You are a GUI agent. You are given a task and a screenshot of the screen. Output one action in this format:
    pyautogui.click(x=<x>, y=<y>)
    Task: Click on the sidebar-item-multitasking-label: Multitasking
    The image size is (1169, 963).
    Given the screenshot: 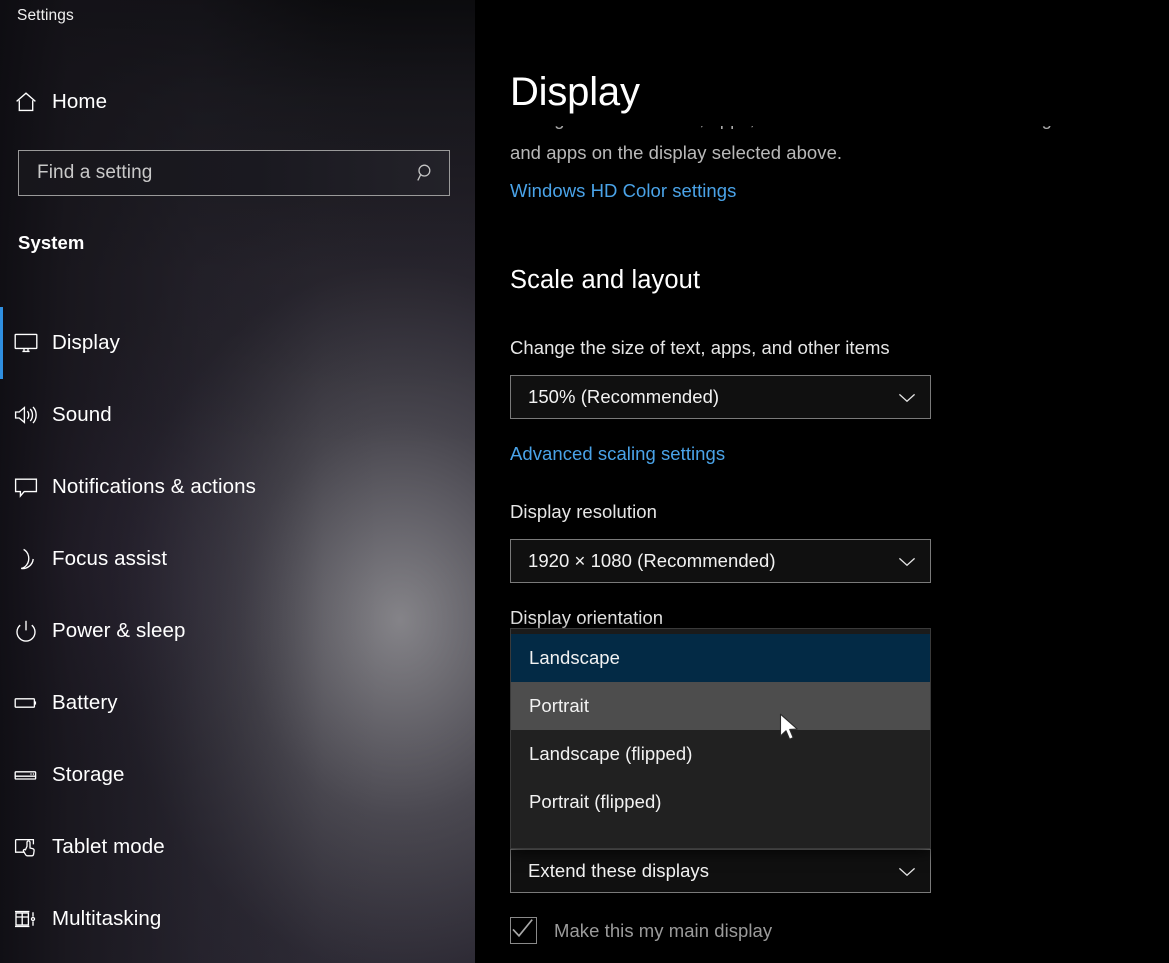 What is the action you would take?
    pyautogui.click(x=107, y=918)
    